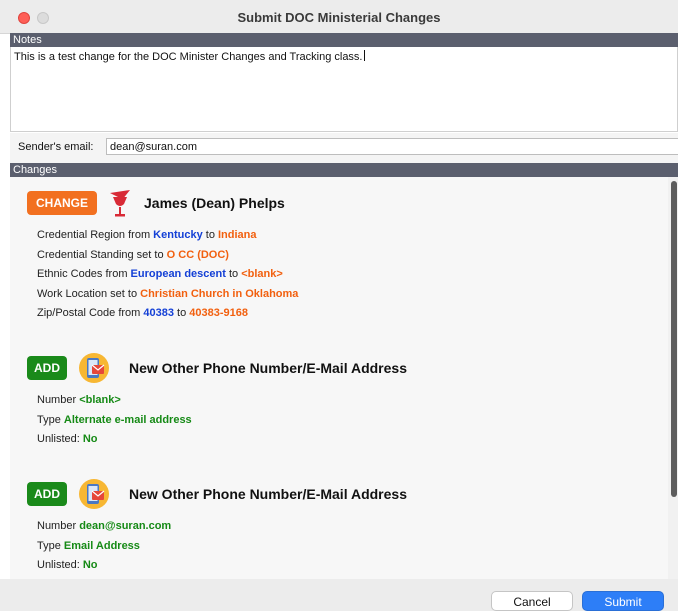  Describe the element at coordinates (392, 146) in the screenshot. I see `sender-email-input` at that location.